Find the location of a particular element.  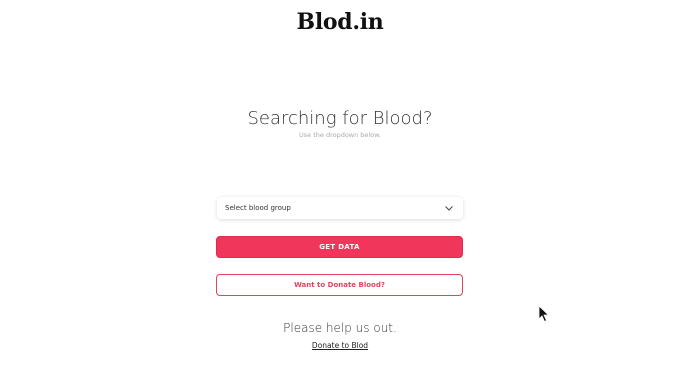

help-text: Please help us out. is located at coordinates (340, 328).